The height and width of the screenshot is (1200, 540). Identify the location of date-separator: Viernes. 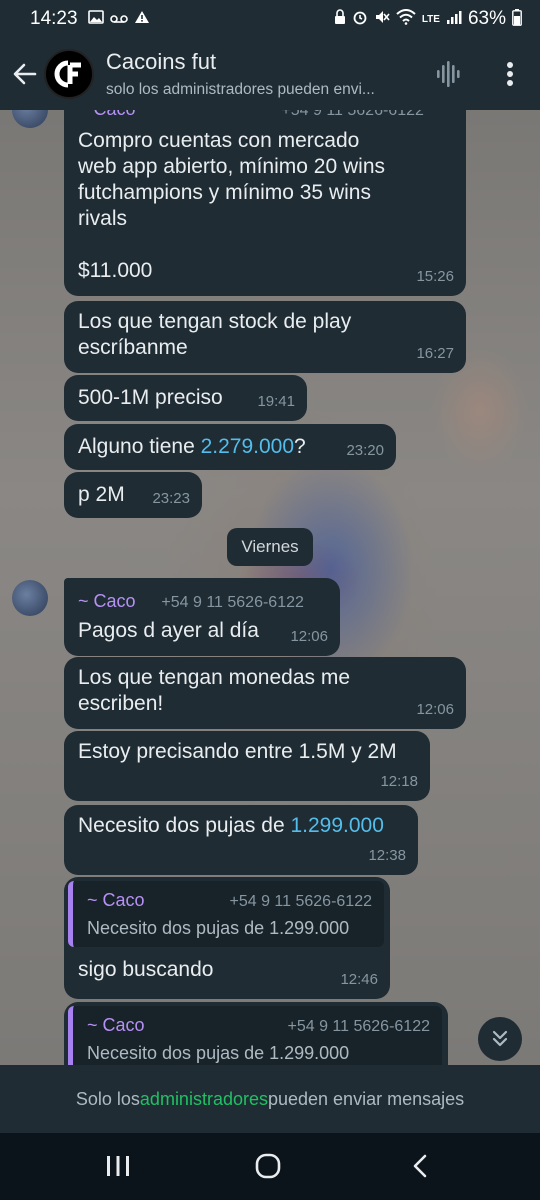
(270, 547).